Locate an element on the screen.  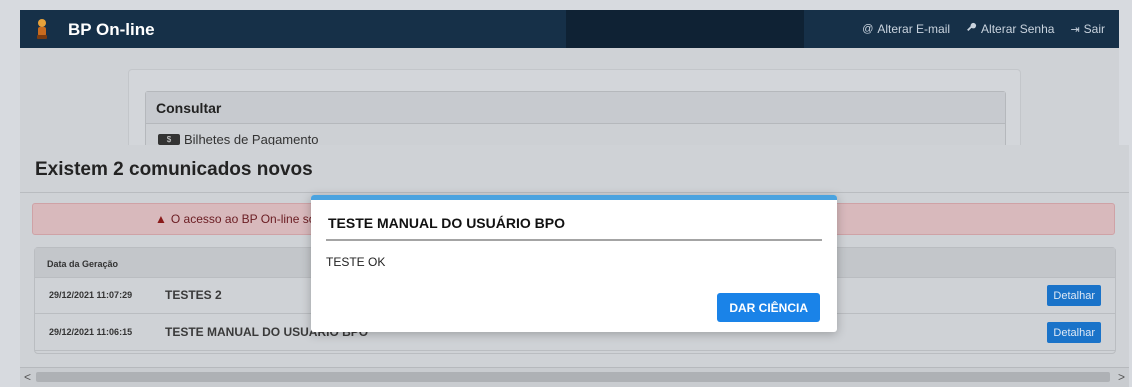
navbar-links: @ Alterar E-mail Alterar Senha ⇥ Sair is located at coordinates (983, 29).